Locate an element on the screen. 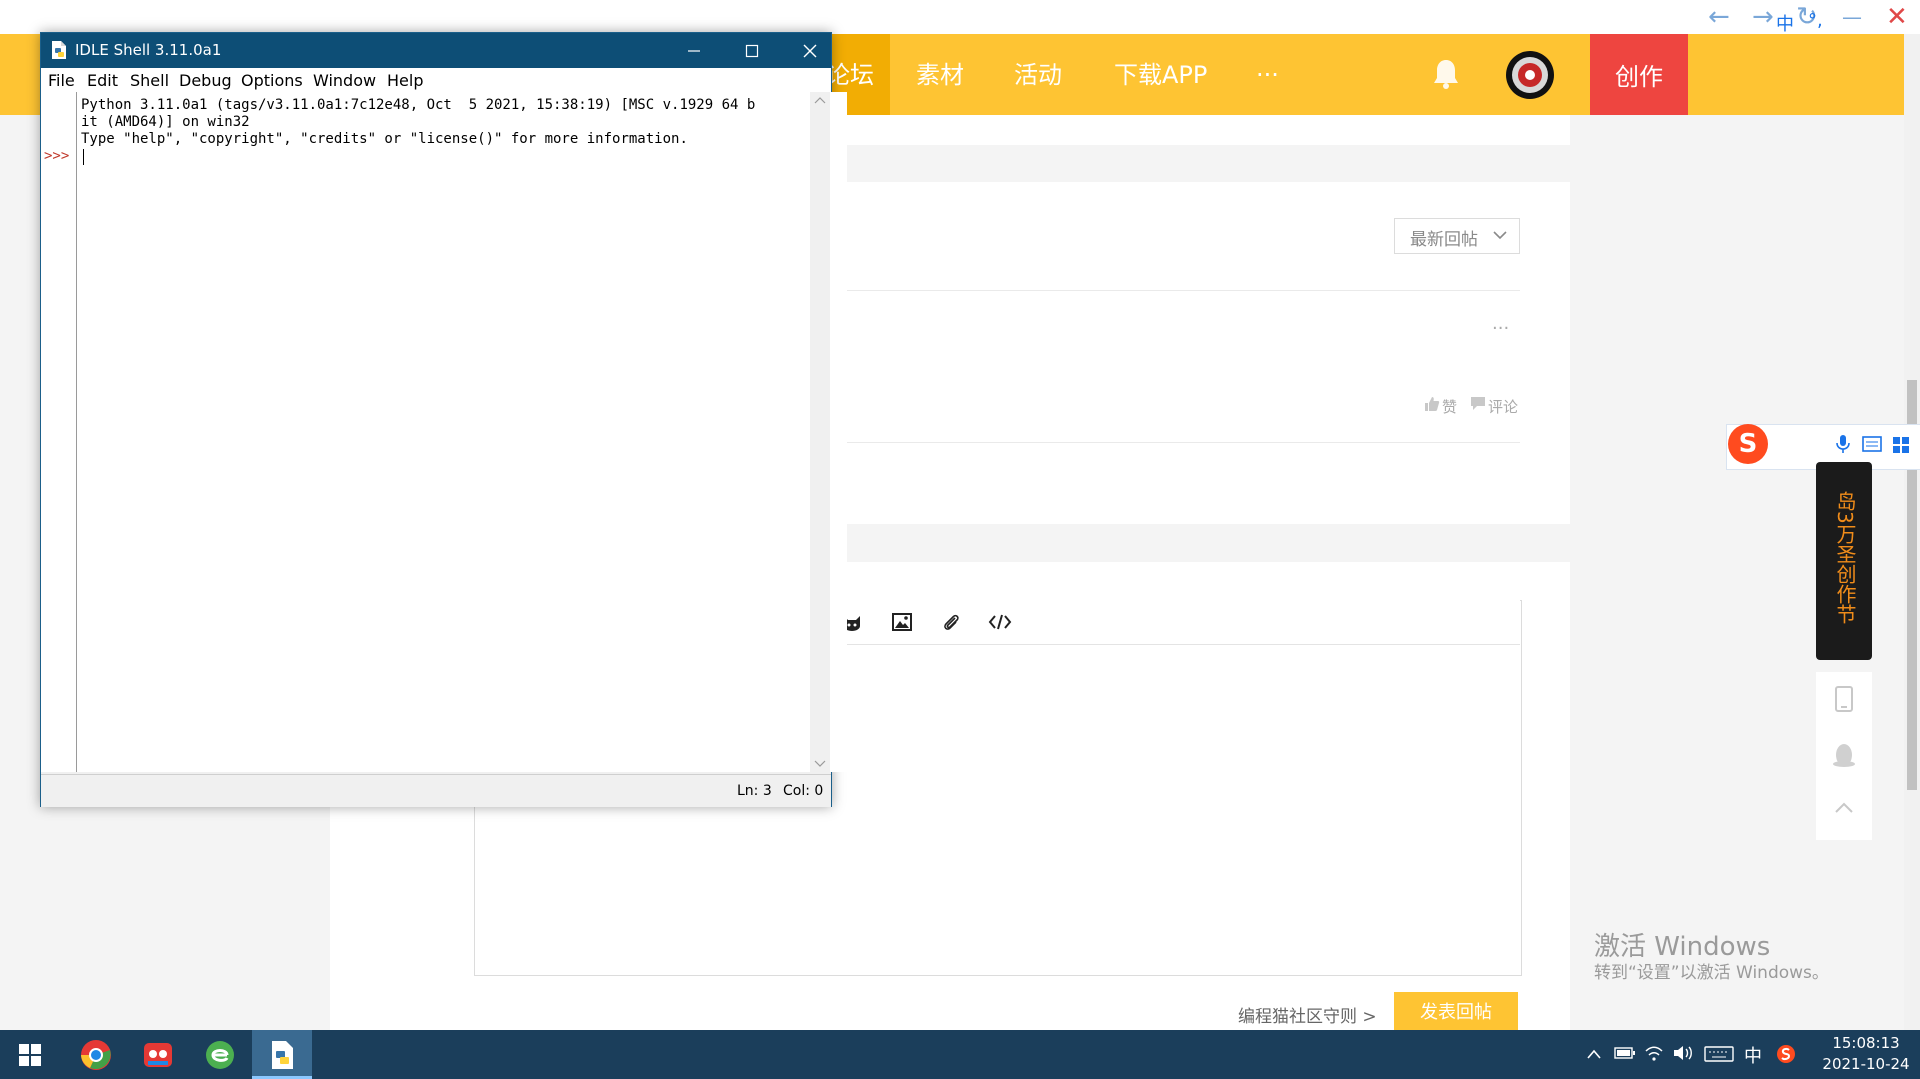 This screenshot has width=1920, height=1079. volume-icon is located at coordinates (1683, 1053).